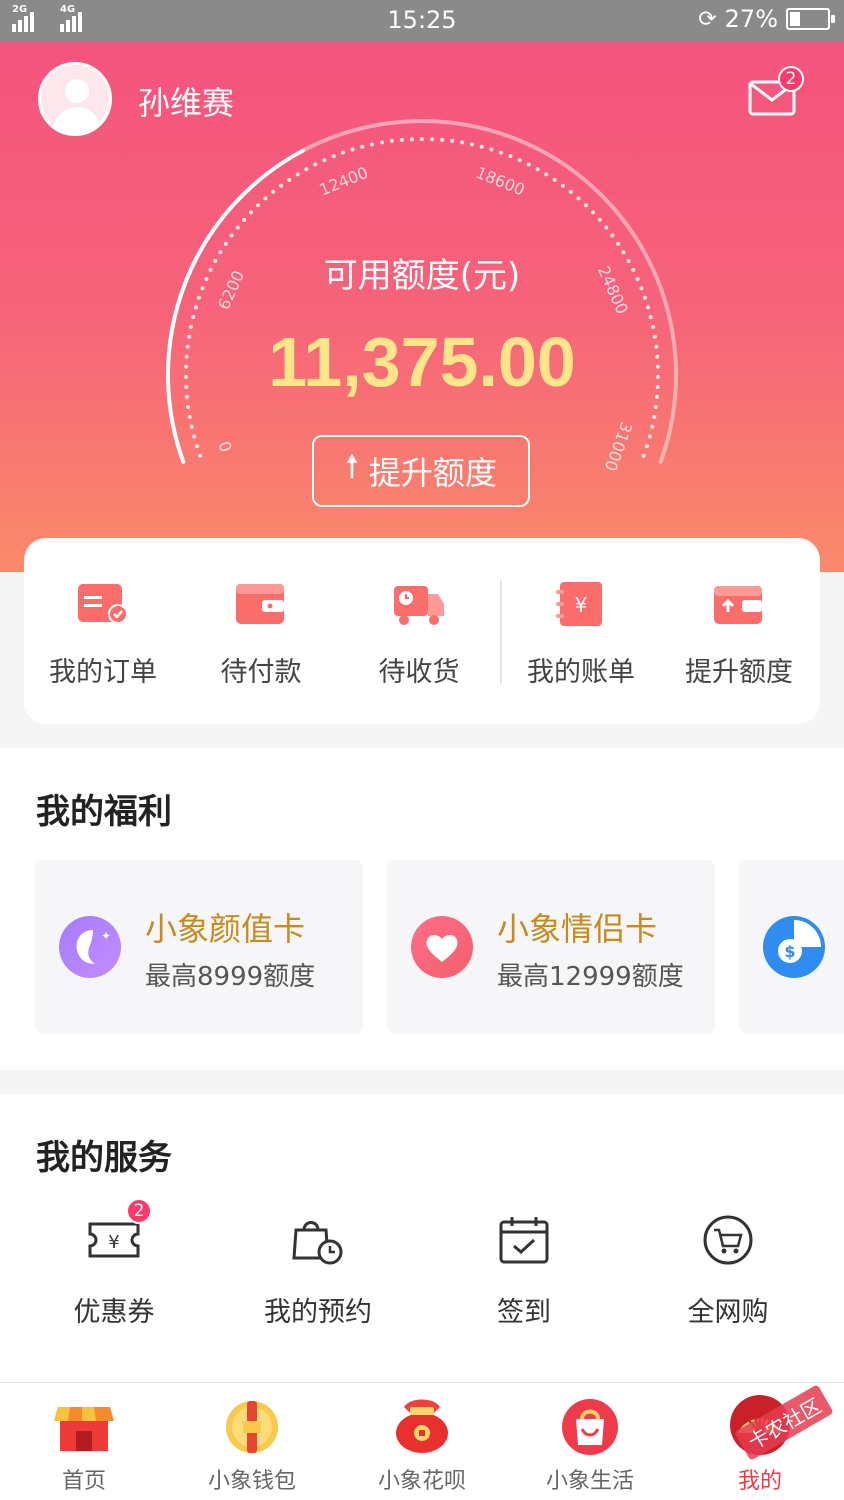 This screenshot has height=1500, width=844. What do you see at coordinates (442, 947) in the screenshot?
I see `heart-icon` at bounding box center [442, 947].